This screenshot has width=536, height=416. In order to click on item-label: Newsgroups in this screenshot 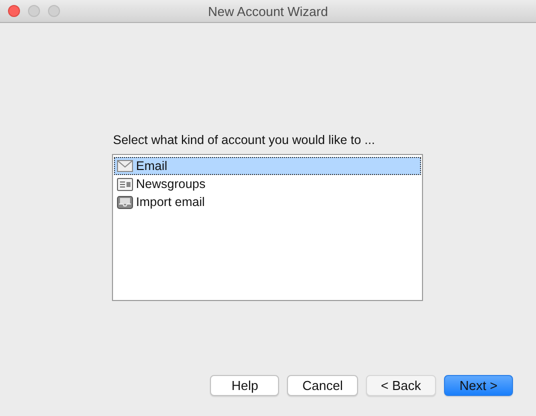, I will do `click(171, 184)`.